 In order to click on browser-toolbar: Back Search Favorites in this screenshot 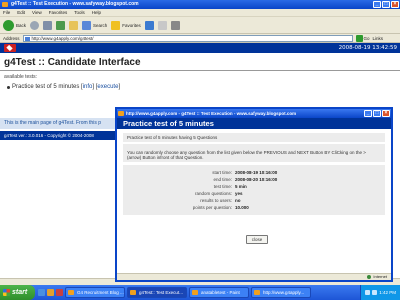, I will do `click(200, 25)`.